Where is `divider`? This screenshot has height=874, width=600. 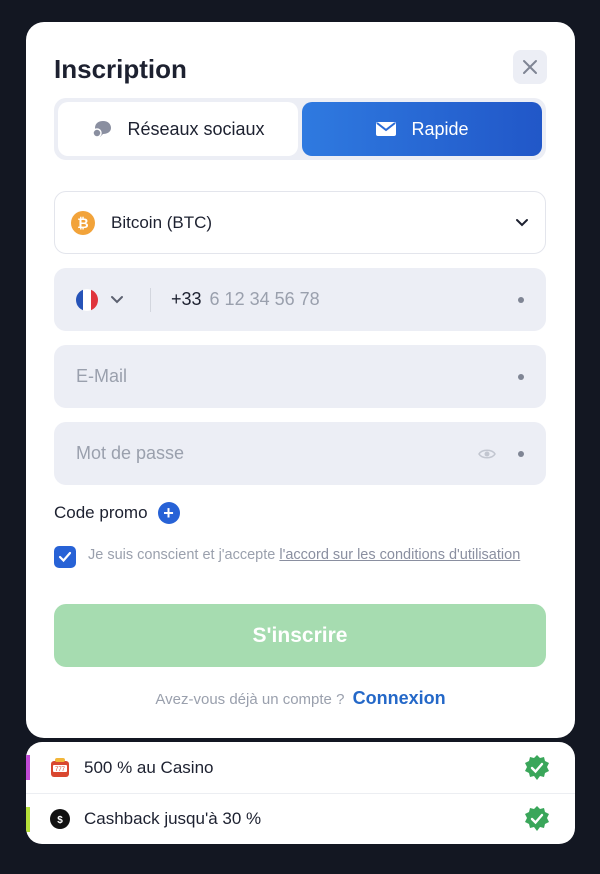
divider is located at coordinates (150, 299).